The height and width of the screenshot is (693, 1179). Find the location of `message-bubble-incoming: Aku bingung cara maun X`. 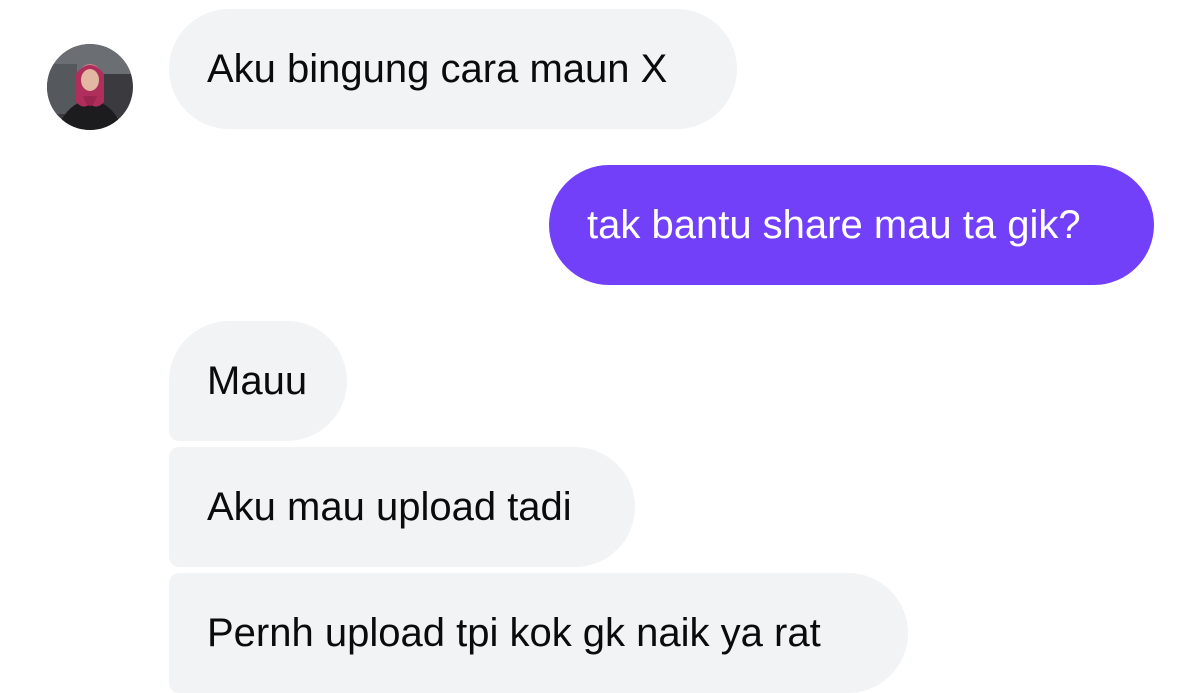

message-bubble-incoming: Aku bingung cara maun X is located at coordinates (453, 69).